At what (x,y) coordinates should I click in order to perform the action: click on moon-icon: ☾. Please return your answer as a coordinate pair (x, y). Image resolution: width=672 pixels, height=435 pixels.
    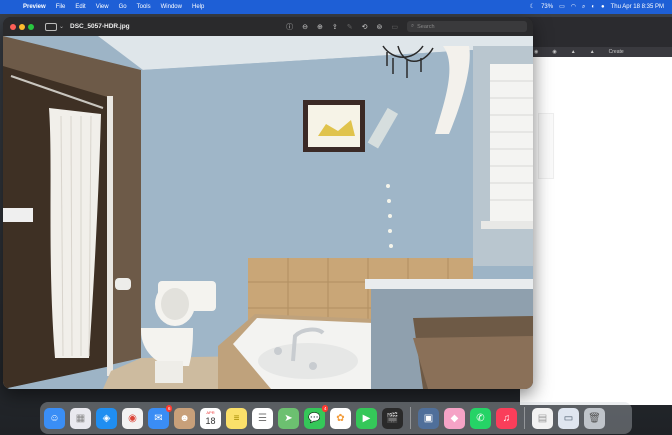
    Looking at the image, I should click on (532, 7).